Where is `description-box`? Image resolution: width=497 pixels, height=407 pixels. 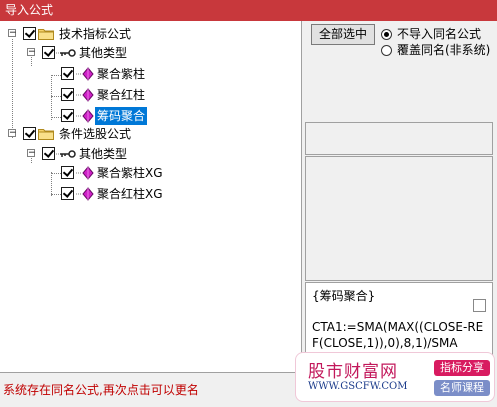 description-box is located at coordinates (399, 218).